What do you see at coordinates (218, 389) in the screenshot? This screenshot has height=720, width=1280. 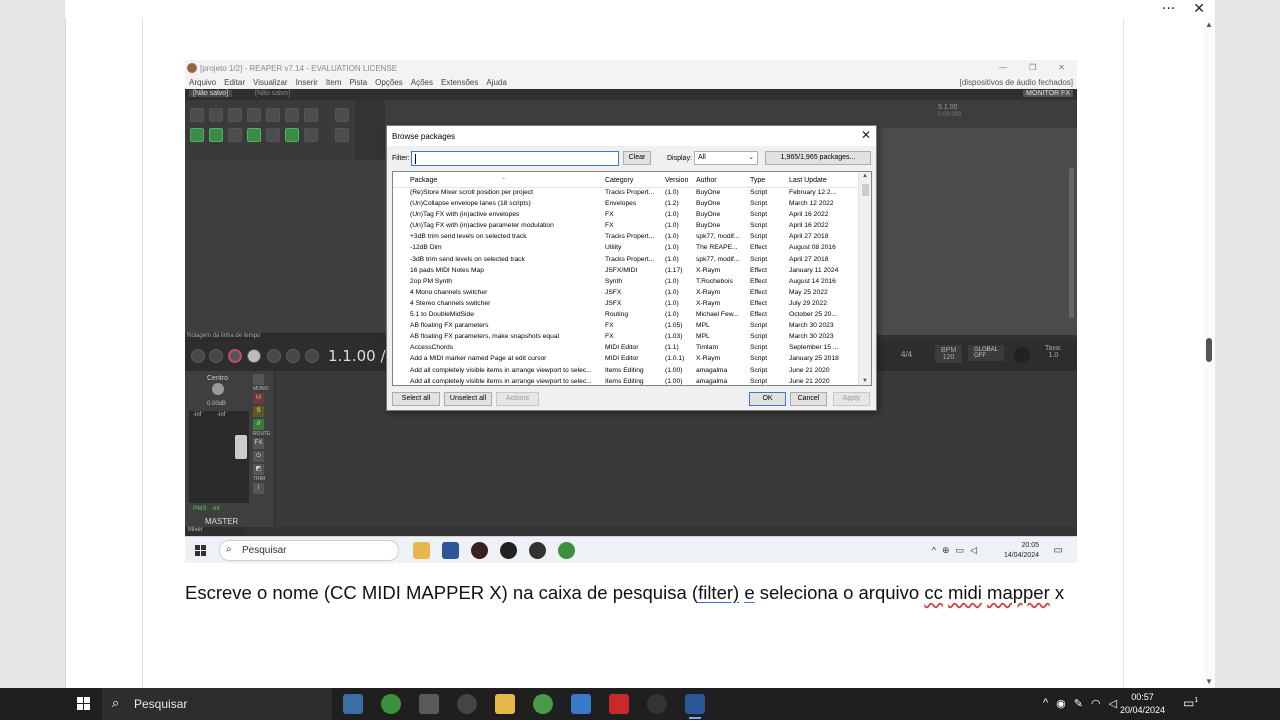 I see `pan-knob` at bounding box center [218, 389].